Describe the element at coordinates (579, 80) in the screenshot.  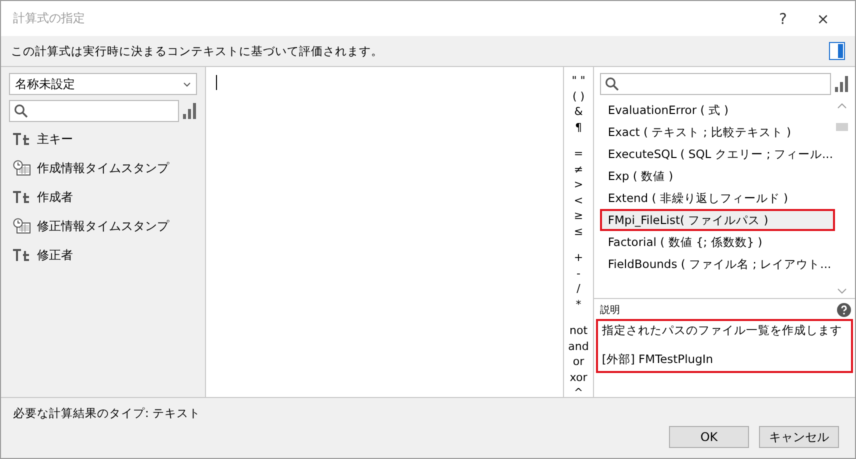
I see `operator-button: " "` at that location.